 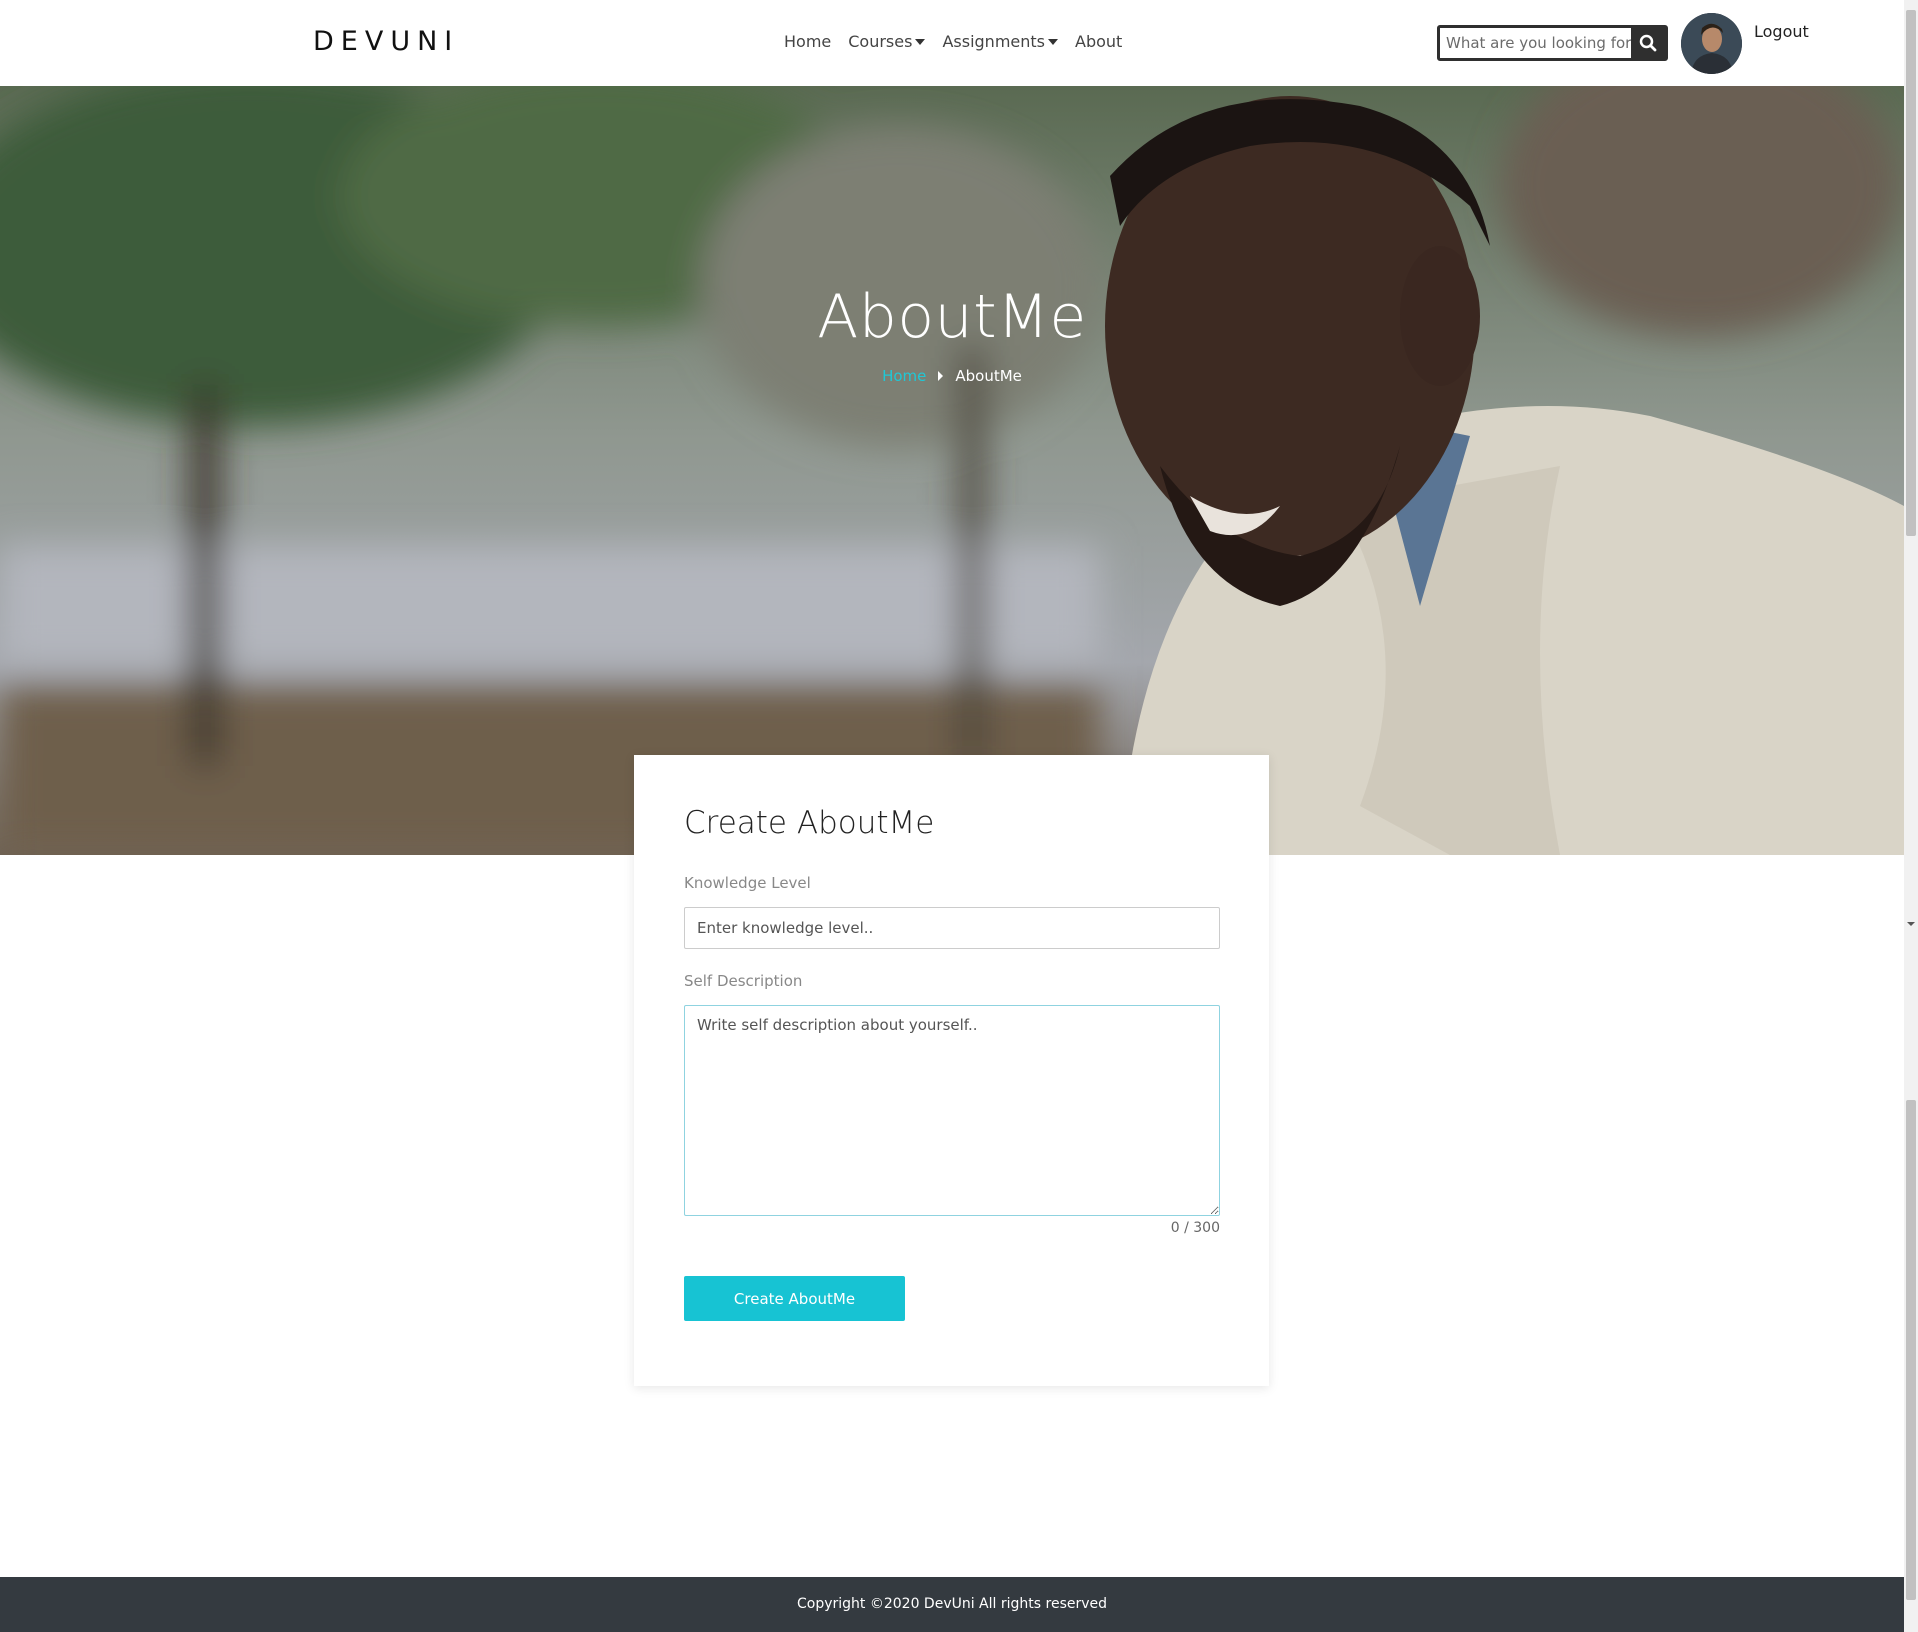 What do you see at coordinates (809, 823) in the screenshot?
I see `form-title: Create AboutMe` at bounding box center [809, 823].